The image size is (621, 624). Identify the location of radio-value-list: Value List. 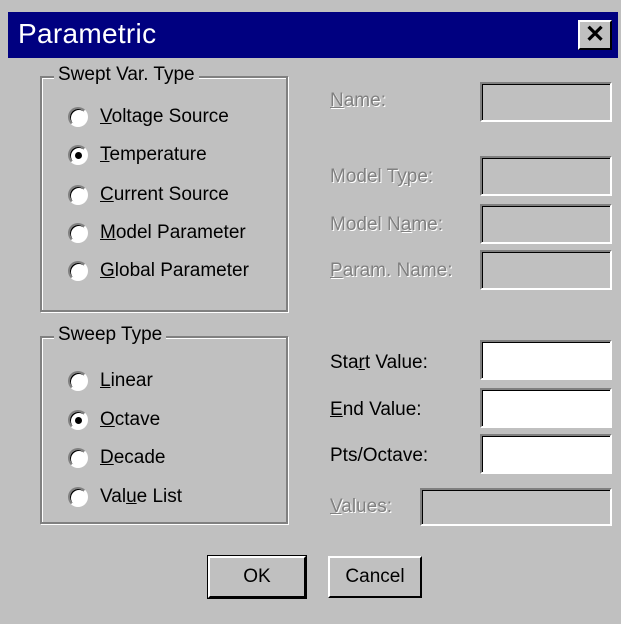
(125, 497).